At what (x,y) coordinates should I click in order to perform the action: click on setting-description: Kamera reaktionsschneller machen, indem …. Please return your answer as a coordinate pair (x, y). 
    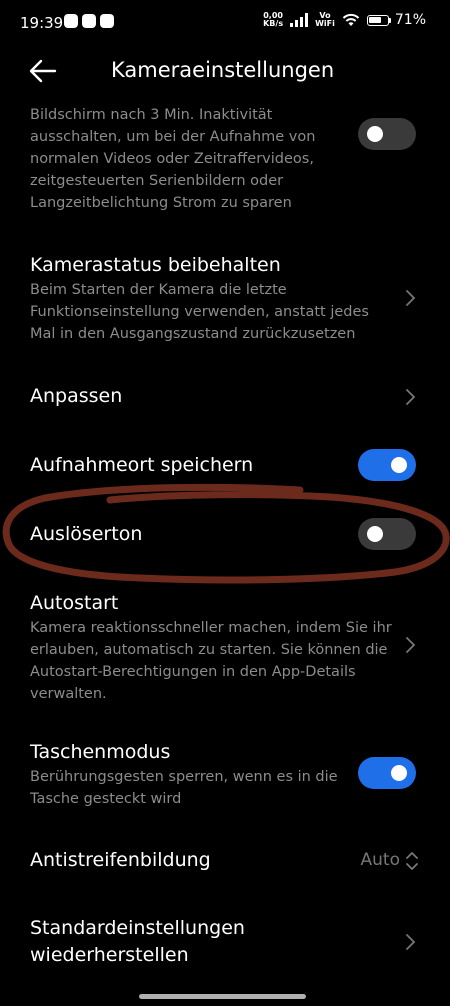
    Looking at the image, I should click on (211, 661).